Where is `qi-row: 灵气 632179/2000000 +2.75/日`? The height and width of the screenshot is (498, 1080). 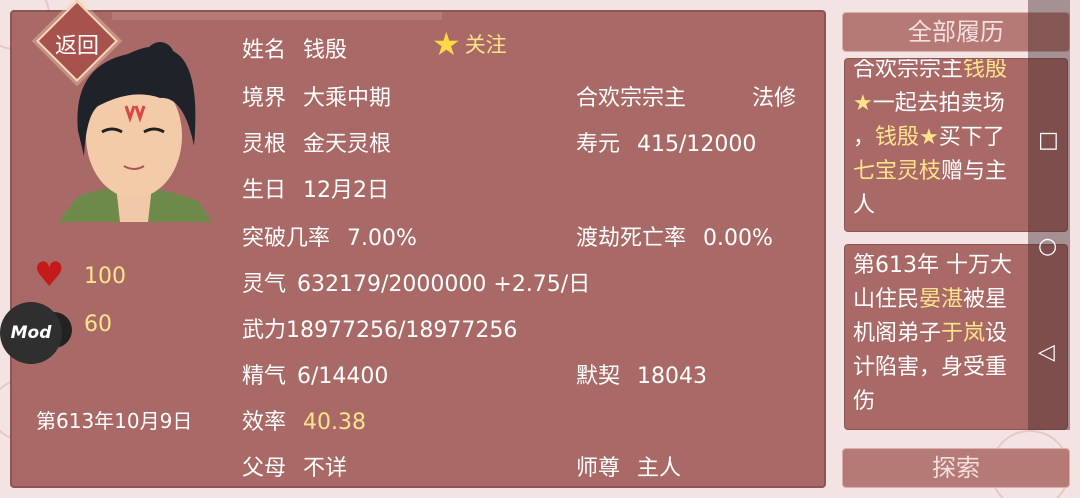 qi-row: 灵气 632179/2000000 +2.75/日 is located at coordinates (416, 282).